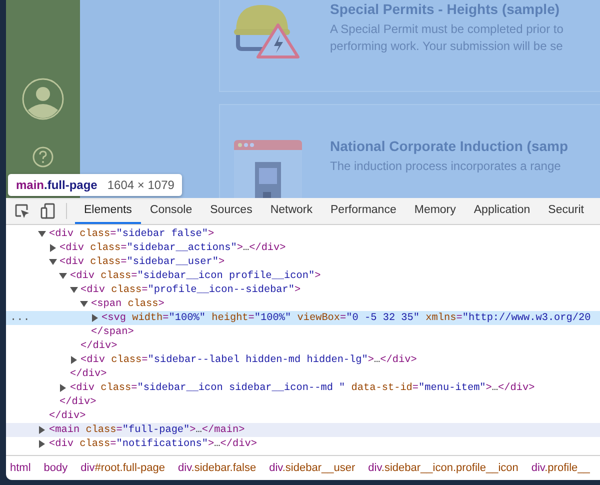 The height and width of the screenshot is (485, 600). I want to click on breadcrumb-item: body, so click(56, 468).